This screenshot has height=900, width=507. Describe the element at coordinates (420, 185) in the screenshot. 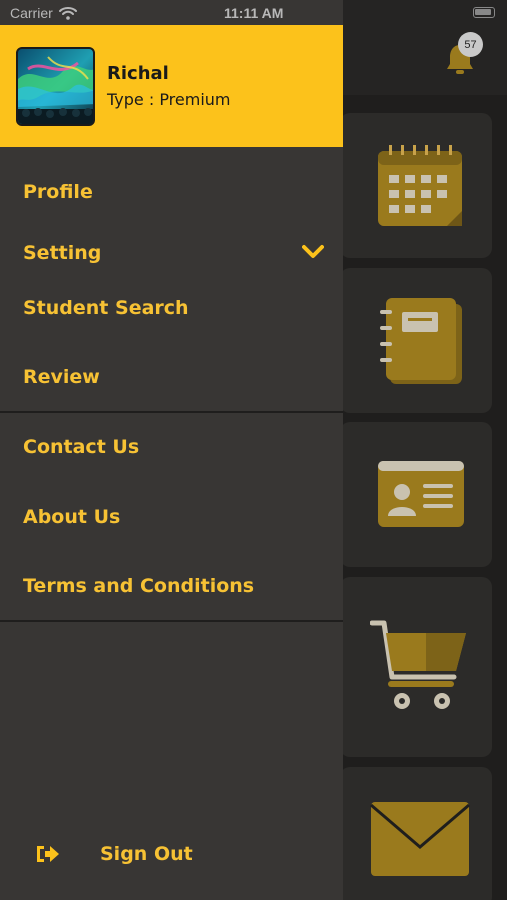

I see `calendar-icon` at that location.